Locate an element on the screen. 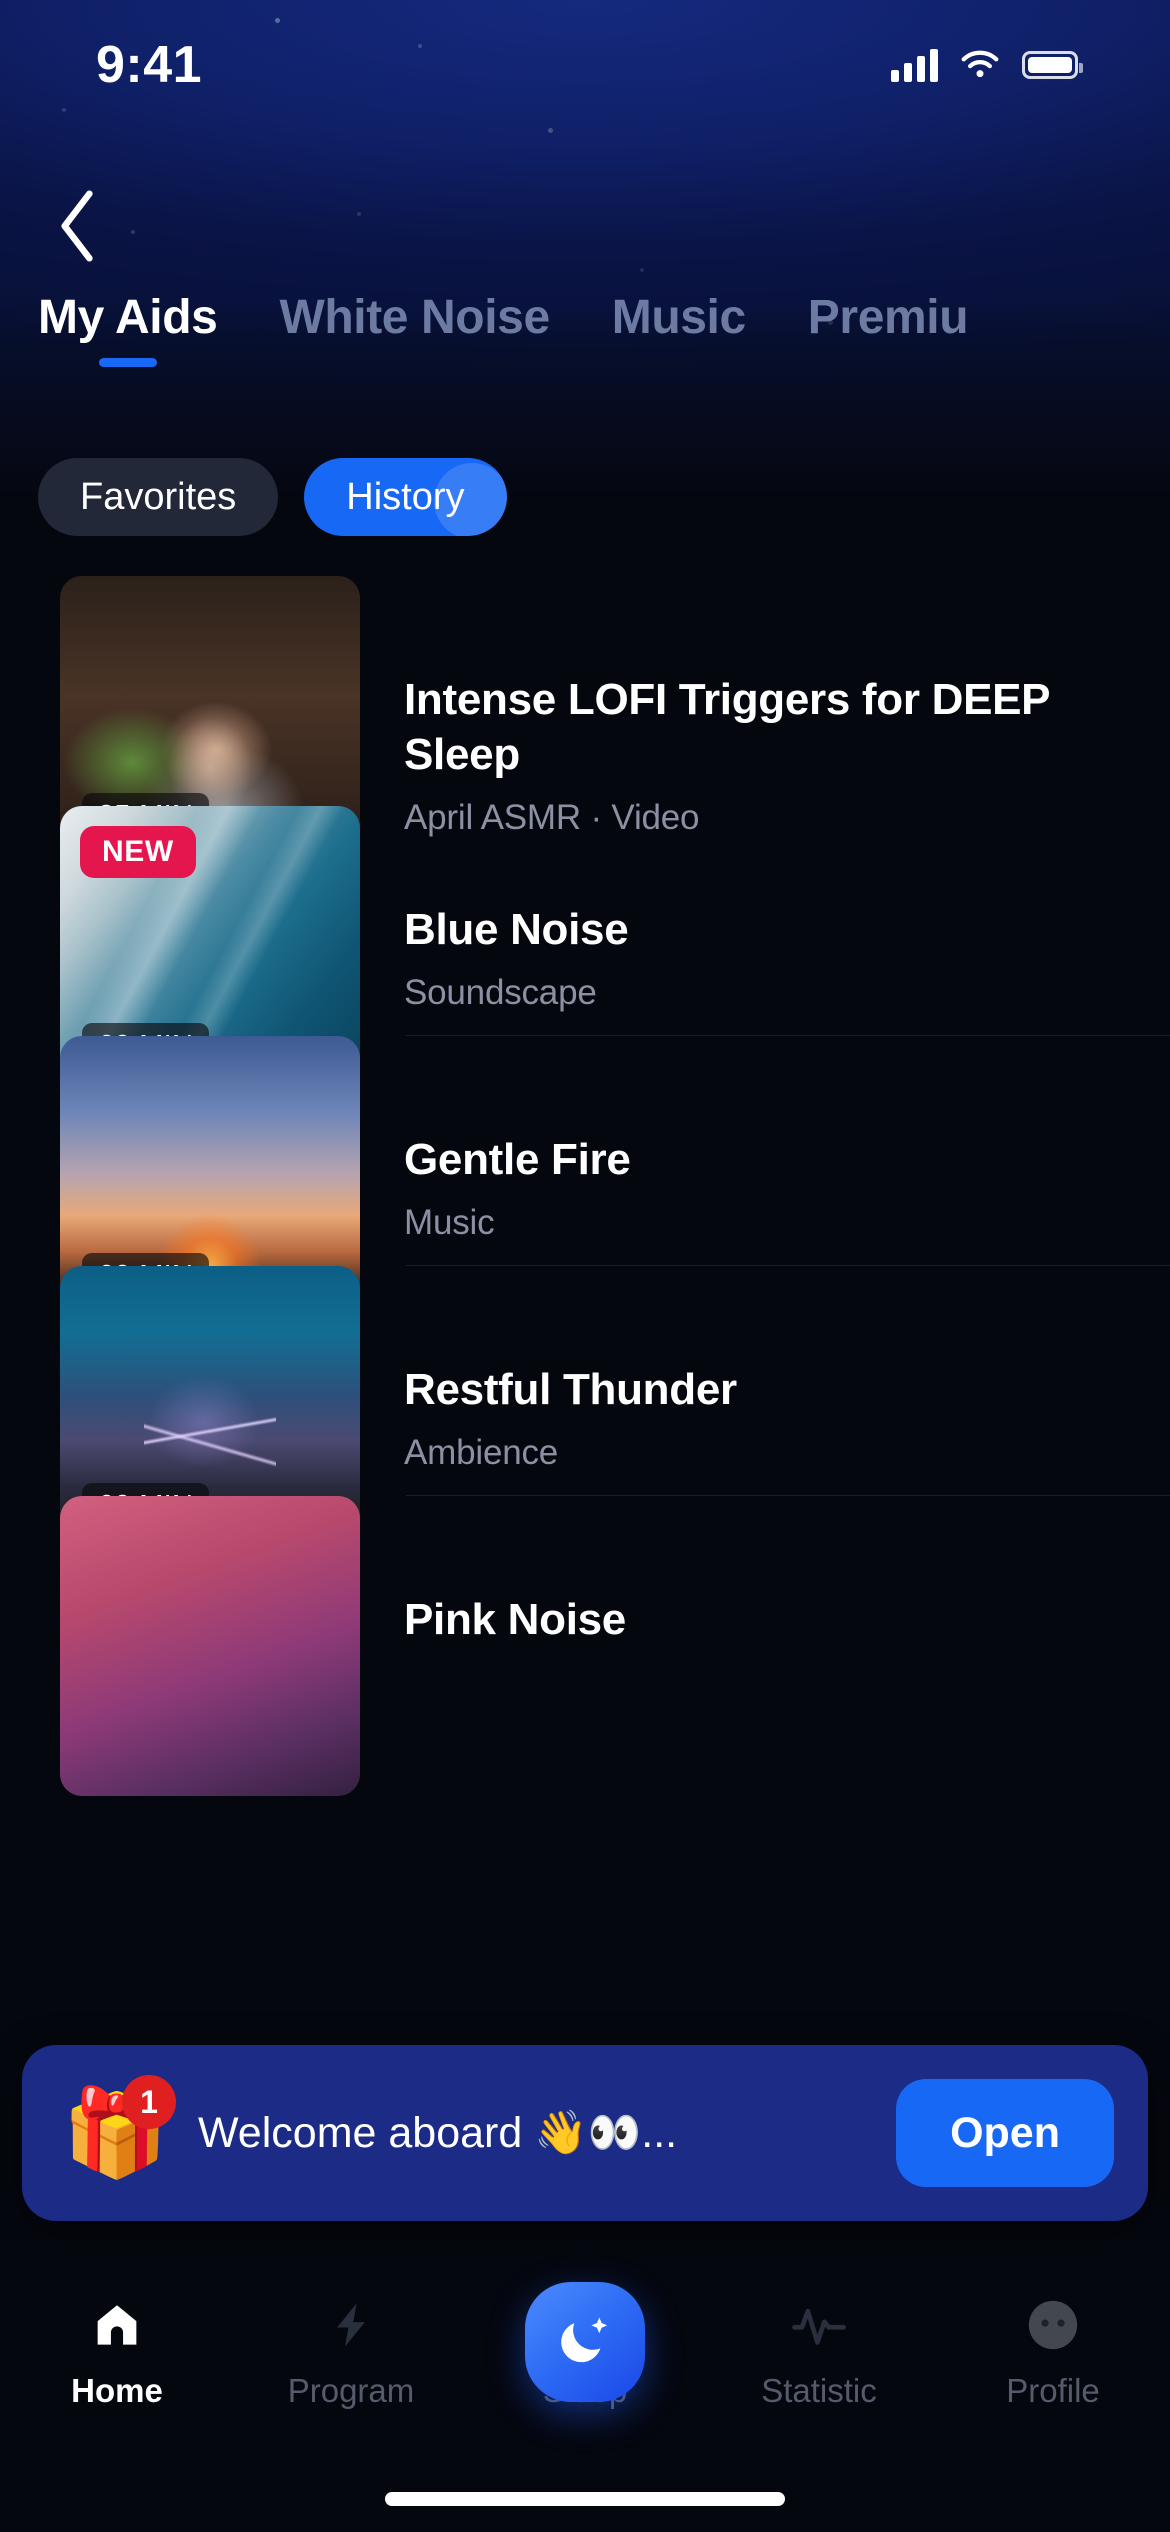 The height and width of the screenshot is (2532, 1170). nav-item-profile: Profile is located at coordinates (1053, 2352).